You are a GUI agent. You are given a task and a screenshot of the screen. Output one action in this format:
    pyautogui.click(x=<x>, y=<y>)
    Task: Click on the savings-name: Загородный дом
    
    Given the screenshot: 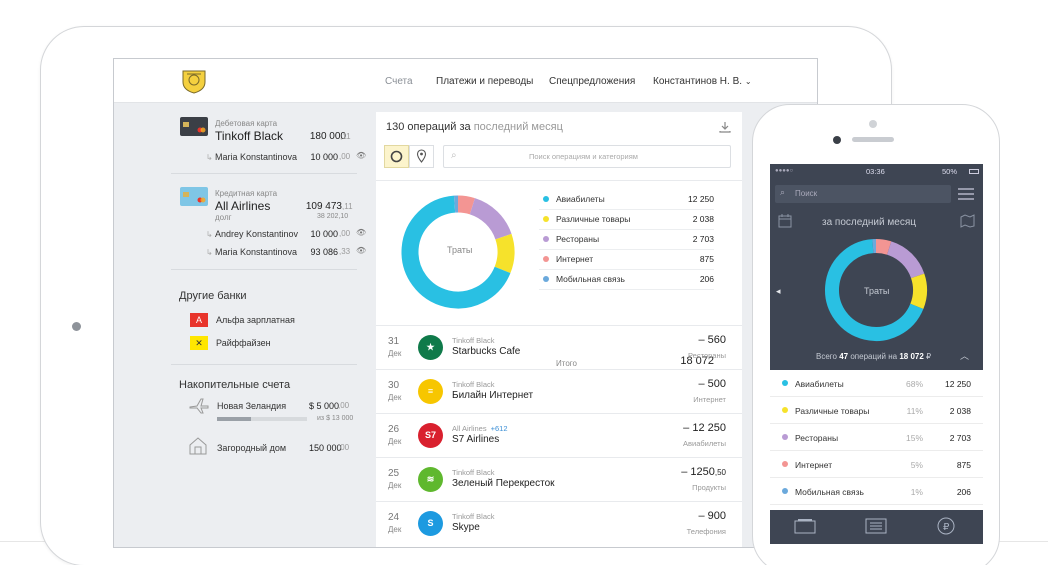 What is the action you would take?
    pyautogui.click(x=252, y=448)
    